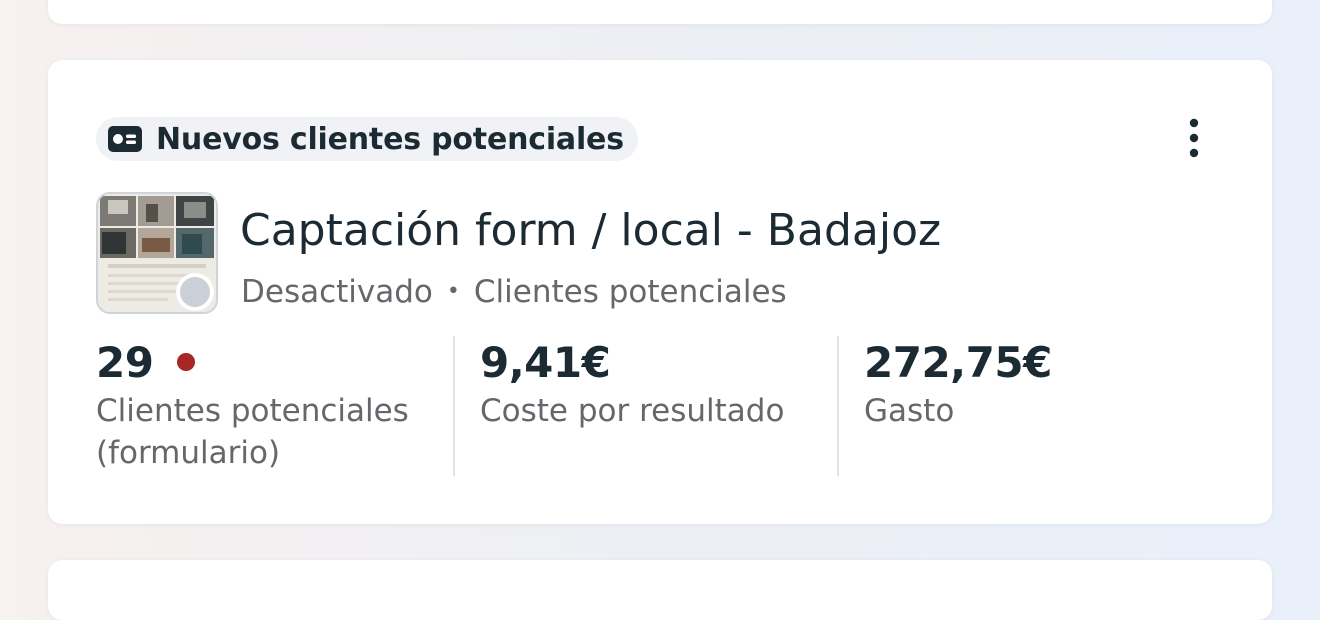 Image resolution: width=1320 pixels, height=620 pixels. Describe the element at coordinates (655, 384) in the screenshot. I see `metric-cost-per-result: 9,41€ Coste por resultado` at that location.